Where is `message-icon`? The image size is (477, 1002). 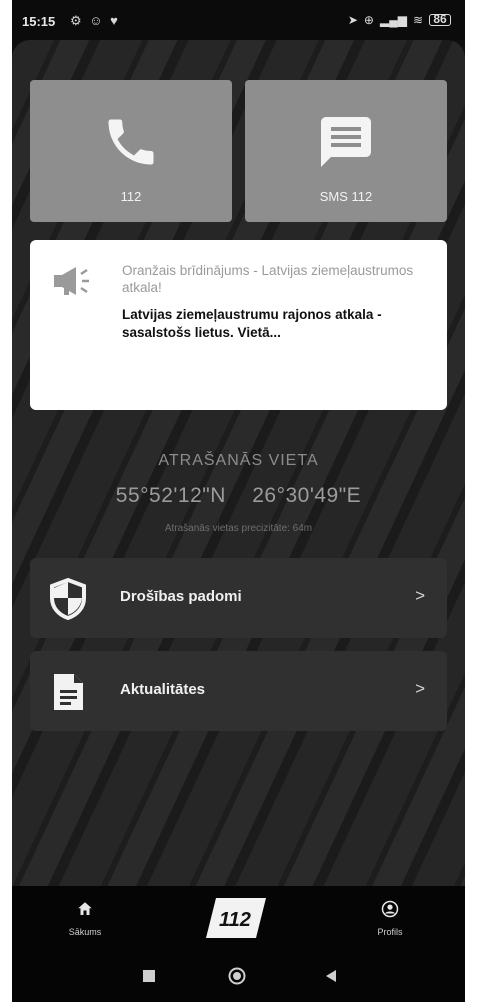
message-icon is located at coordinates (346, 142).